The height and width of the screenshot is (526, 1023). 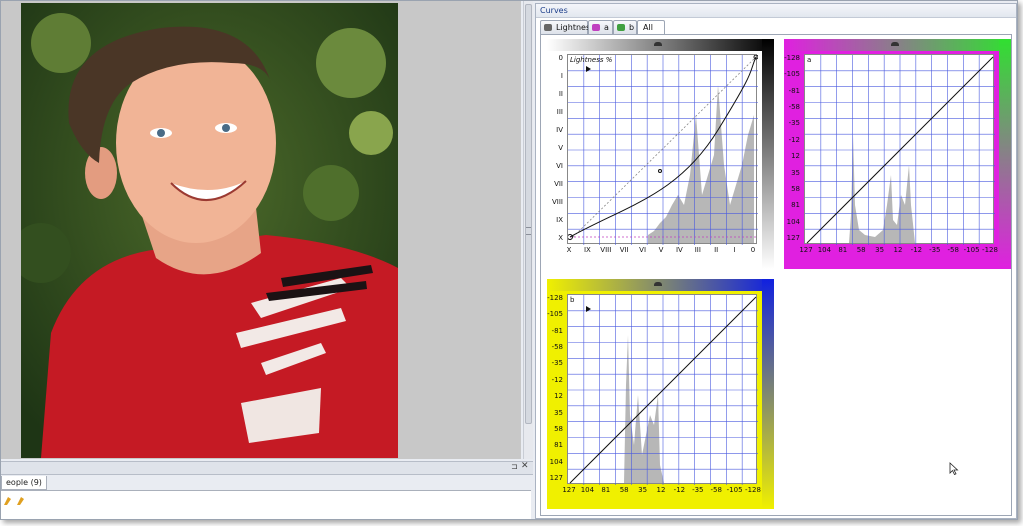 I want to click on lightness-plot: Lightness %, so click(x=662, y=149).